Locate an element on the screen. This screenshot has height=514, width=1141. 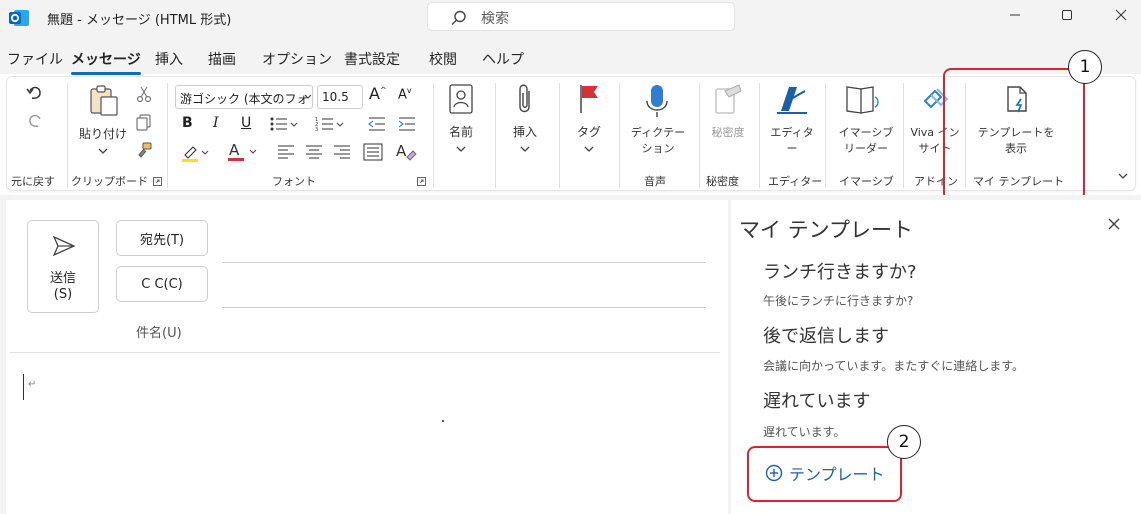
flag-icon is located at coordinates (589, 99).